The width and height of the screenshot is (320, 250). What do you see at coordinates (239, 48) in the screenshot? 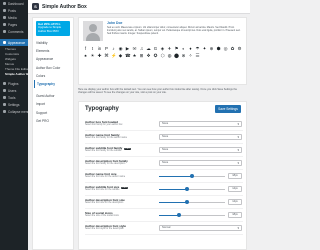
I see `social-icon: ⚙` at bounding box center [239, 48].